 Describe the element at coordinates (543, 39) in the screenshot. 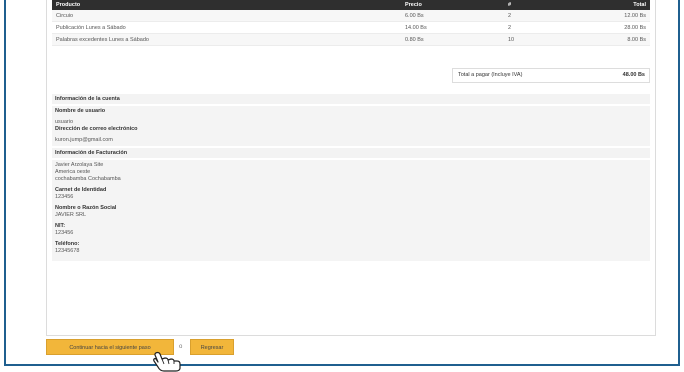

I see `qty-cell: 10` at that location.